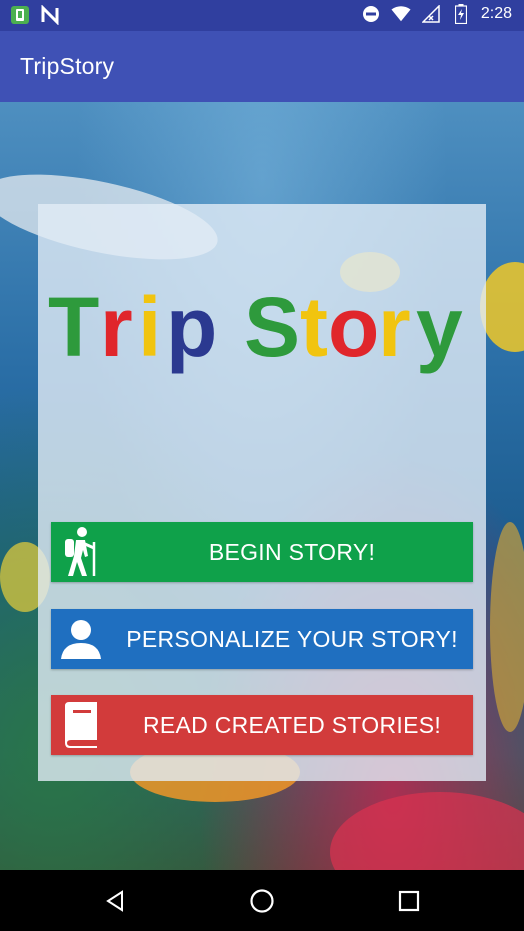 The height and width of the screenshot is (931, 524). What do you see at coordinates (496, 13) in the screenshot?
I see `status-time: 2:28` at bounding box center [496, 13].